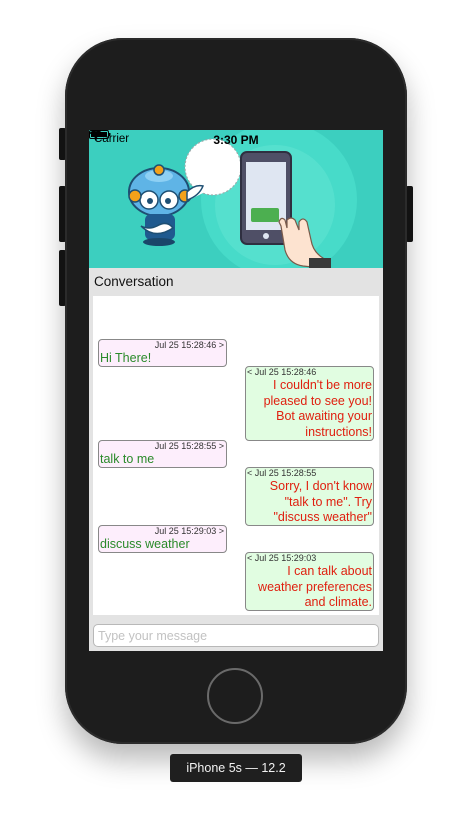 This screenshot has width=472, height=818. I want to click on battery-icon, so click(100, 134).